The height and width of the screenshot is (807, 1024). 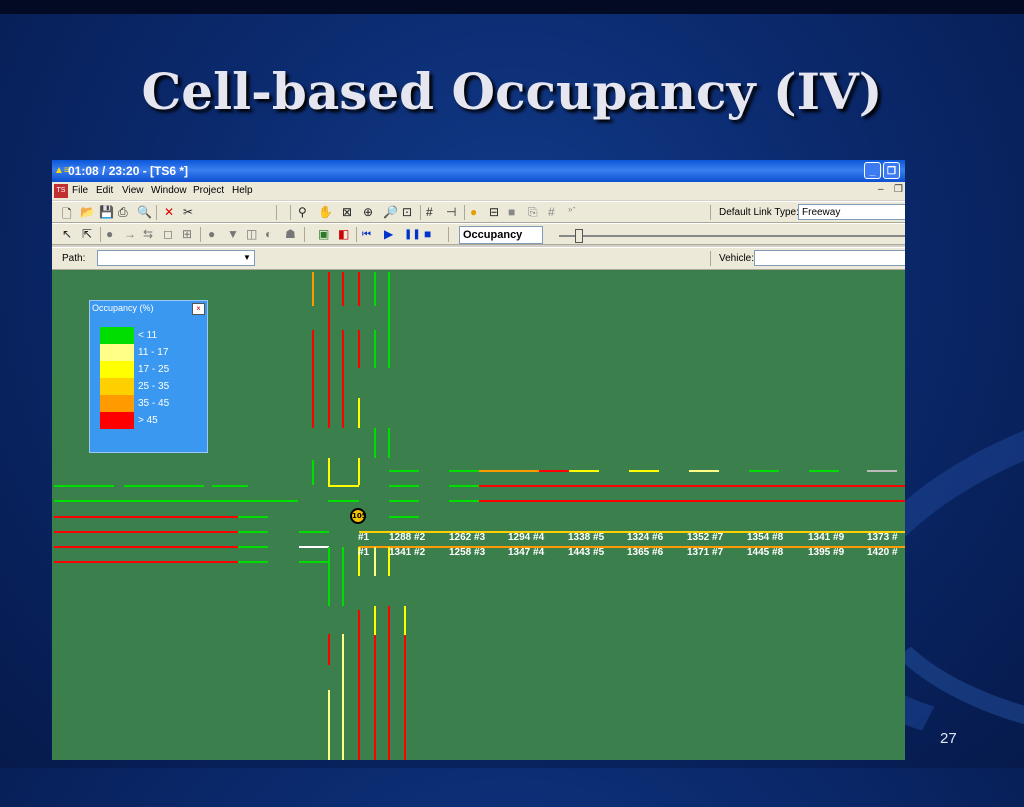 What do you see at coordinates (247, 258) in the screenshot?
I see `path-dropdown-arrow-icon: ▼` at bounding box center [247, 258].